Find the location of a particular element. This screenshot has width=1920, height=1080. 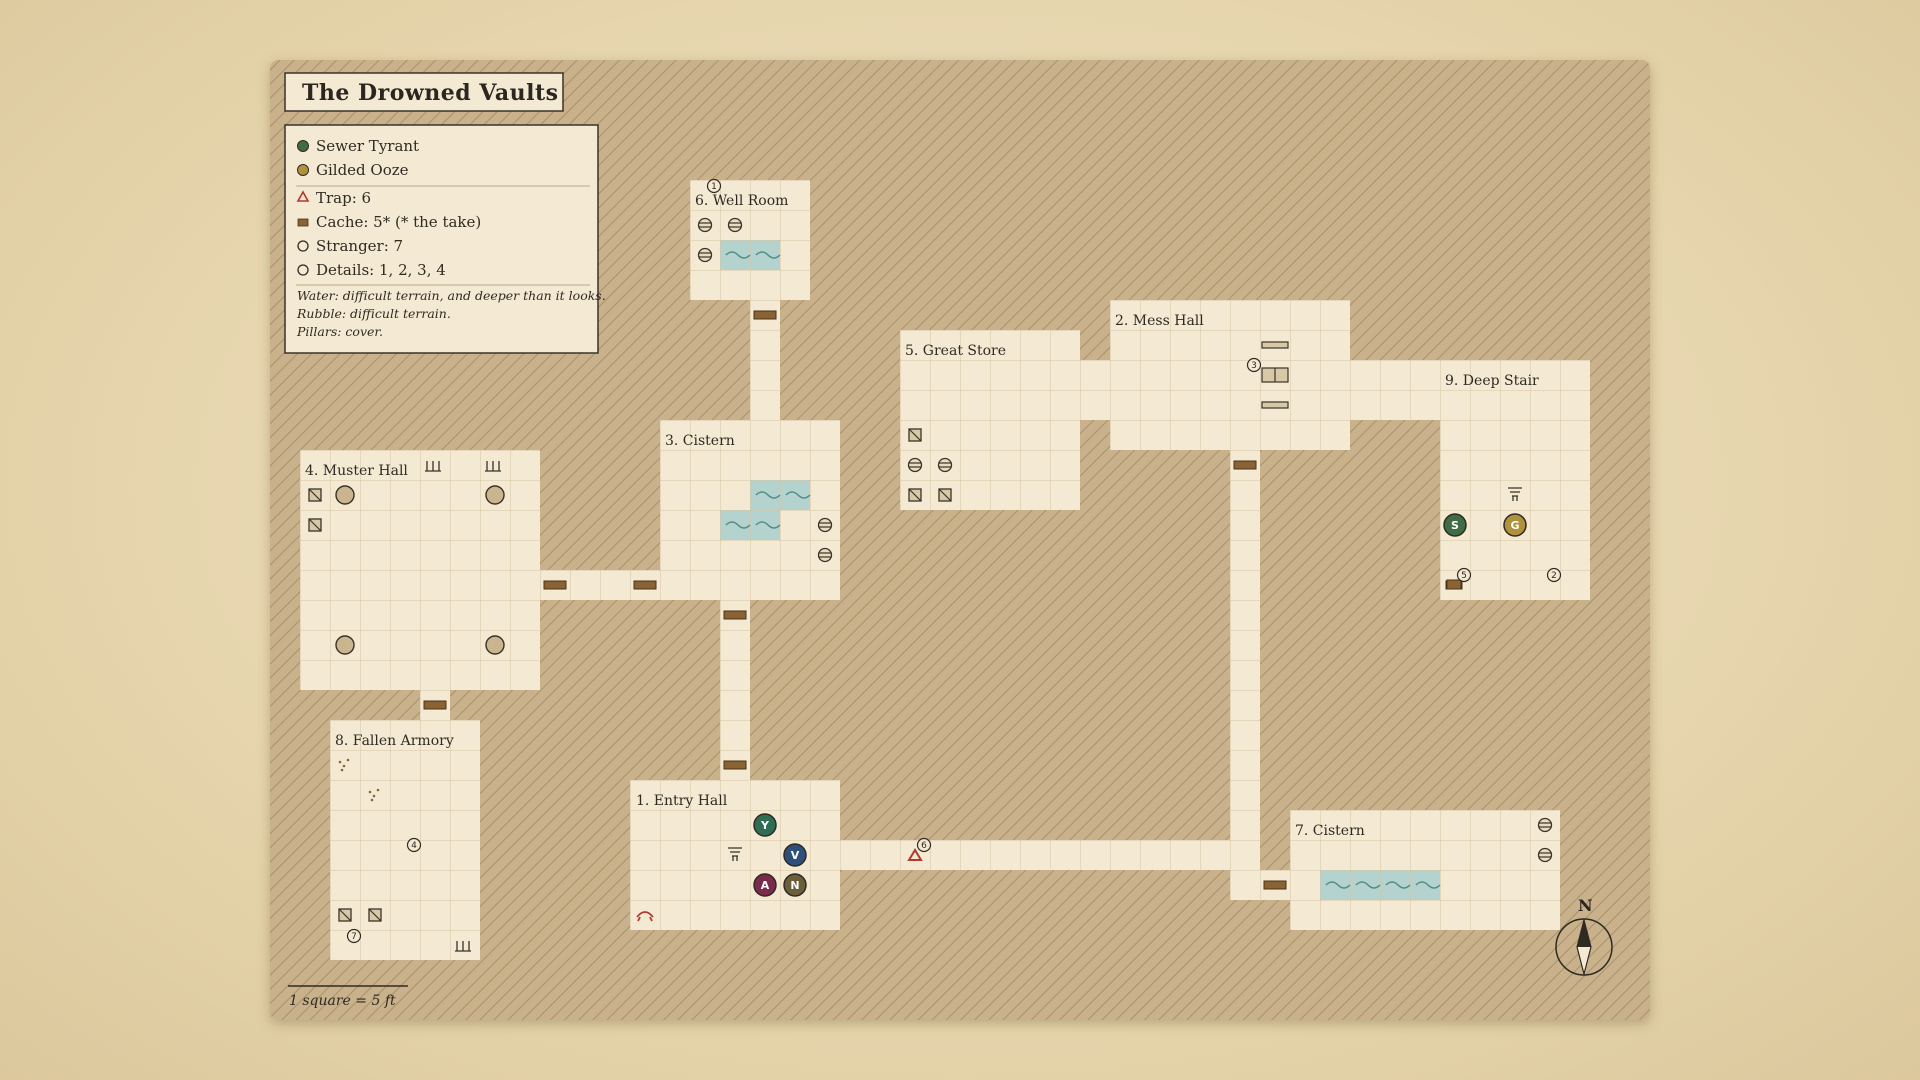

token-letter: V is located at coordinates (795, 855).